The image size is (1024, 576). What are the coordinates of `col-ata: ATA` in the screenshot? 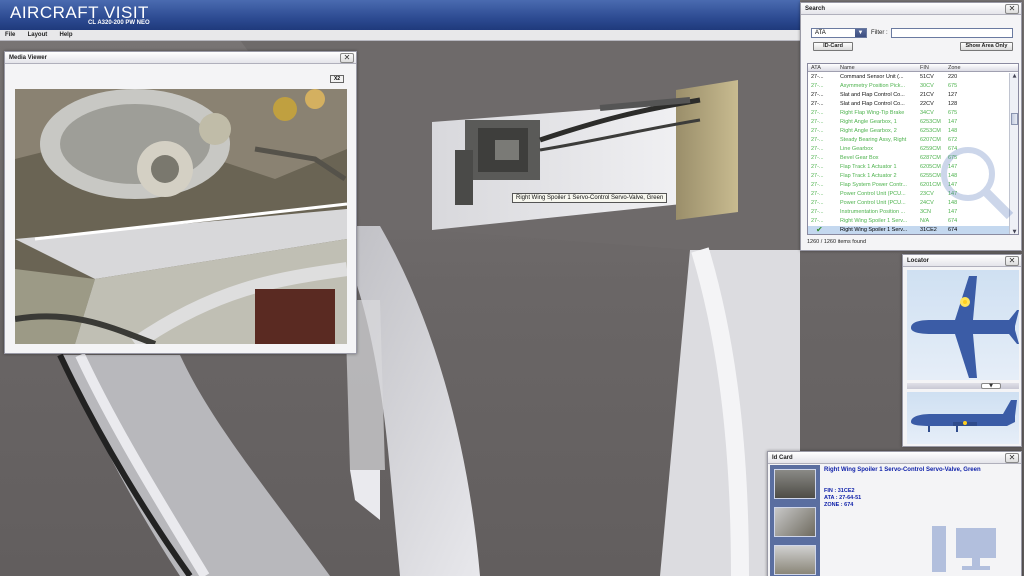 It's located at (816, 68).